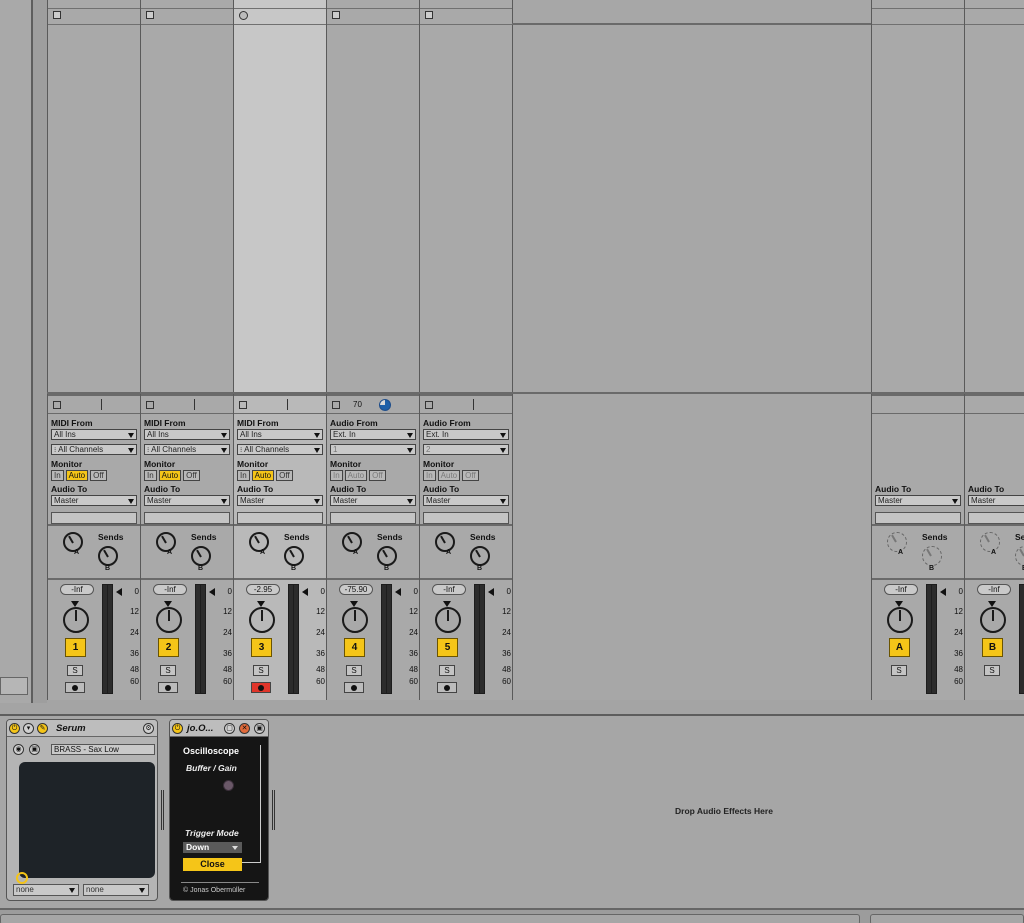 Image resolution: width=1024 pixels, height=923 pixels. Describe the element at coordinates (14, 728) in the screenshot. I see `power-icon: ⏻` at that location.